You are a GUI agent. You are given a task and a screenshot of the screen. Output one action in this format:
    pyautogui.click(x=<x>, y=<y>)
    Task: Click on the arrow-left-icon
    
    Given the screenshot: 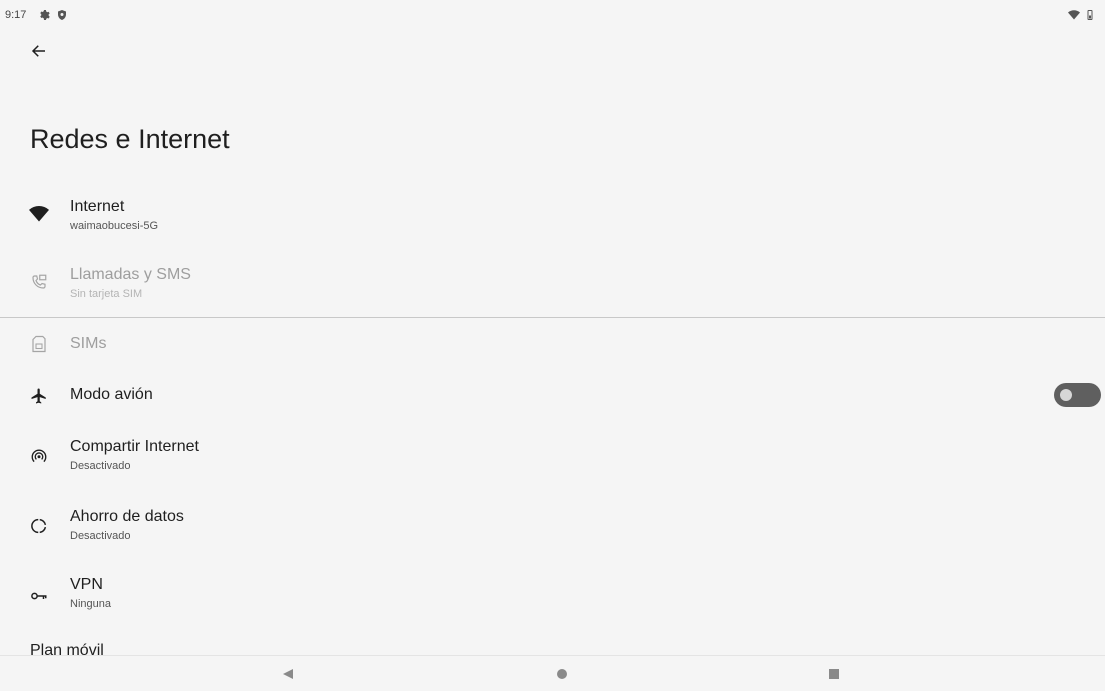 What is the action you would take?
    pyautogui.click(x=39, y=53)
    